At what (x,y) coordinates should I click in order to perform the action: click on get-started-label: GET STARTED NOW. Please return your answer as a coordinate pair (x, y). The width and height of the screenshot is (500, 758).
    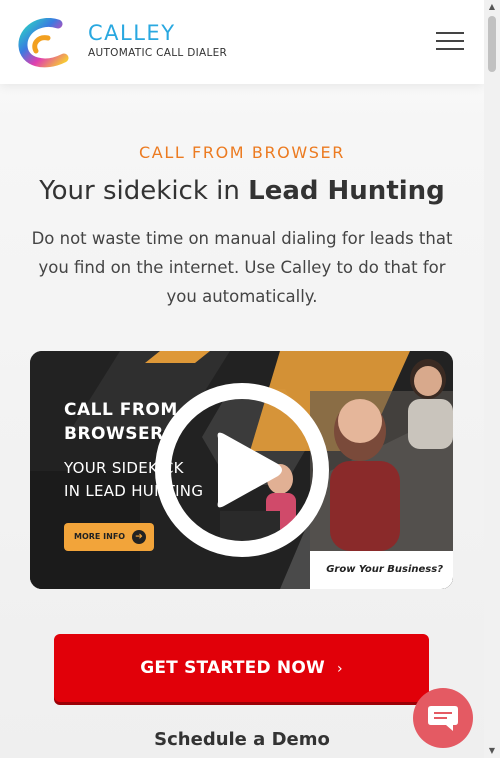
    Looking at the image, I should click on (232, 668).